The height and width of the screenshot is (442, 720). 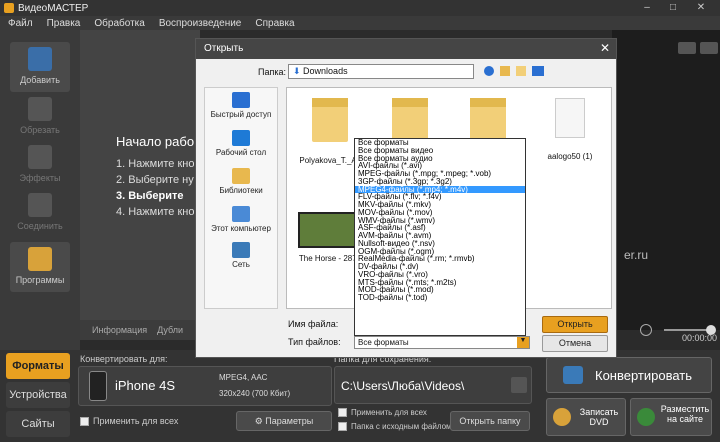 I want to click on welcome-step-1: 1. Нажмите кно, so click(x=155, y=164).